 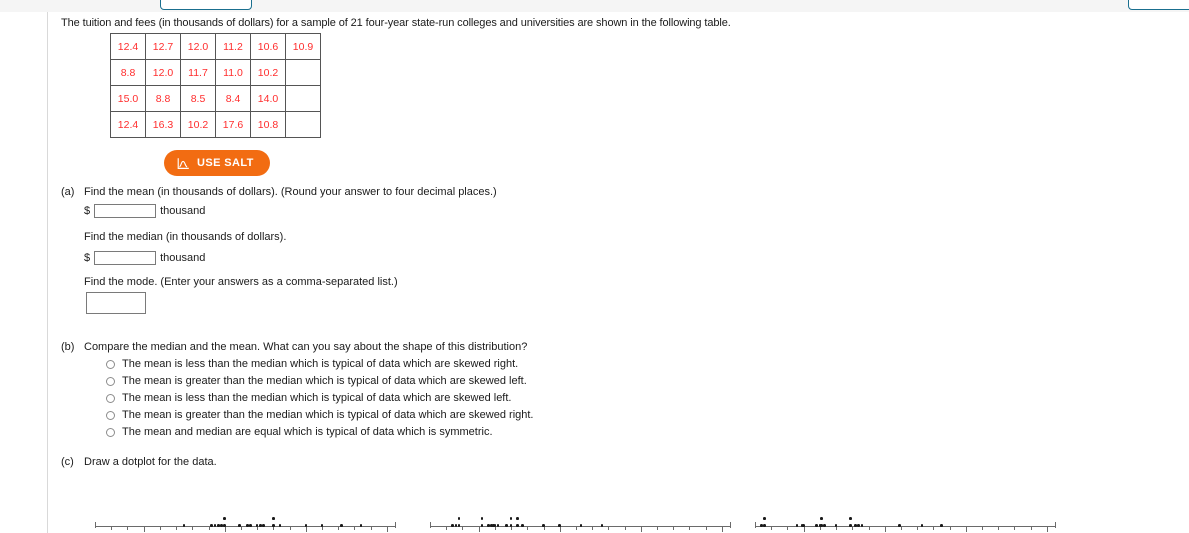 What do you see at coordinates (68, 192) in the screenshot?
I see `part-a-marker: (a)` at bounding box center [68, 192].